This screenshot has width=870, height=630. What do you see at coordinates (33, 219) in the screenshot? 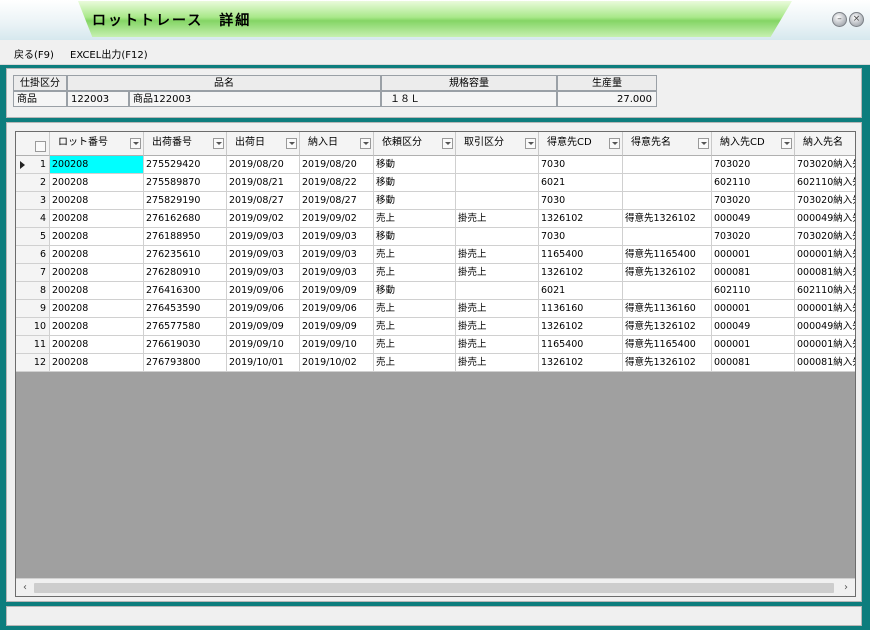
I see `row-header: 4` at bounding box center [33, 219].